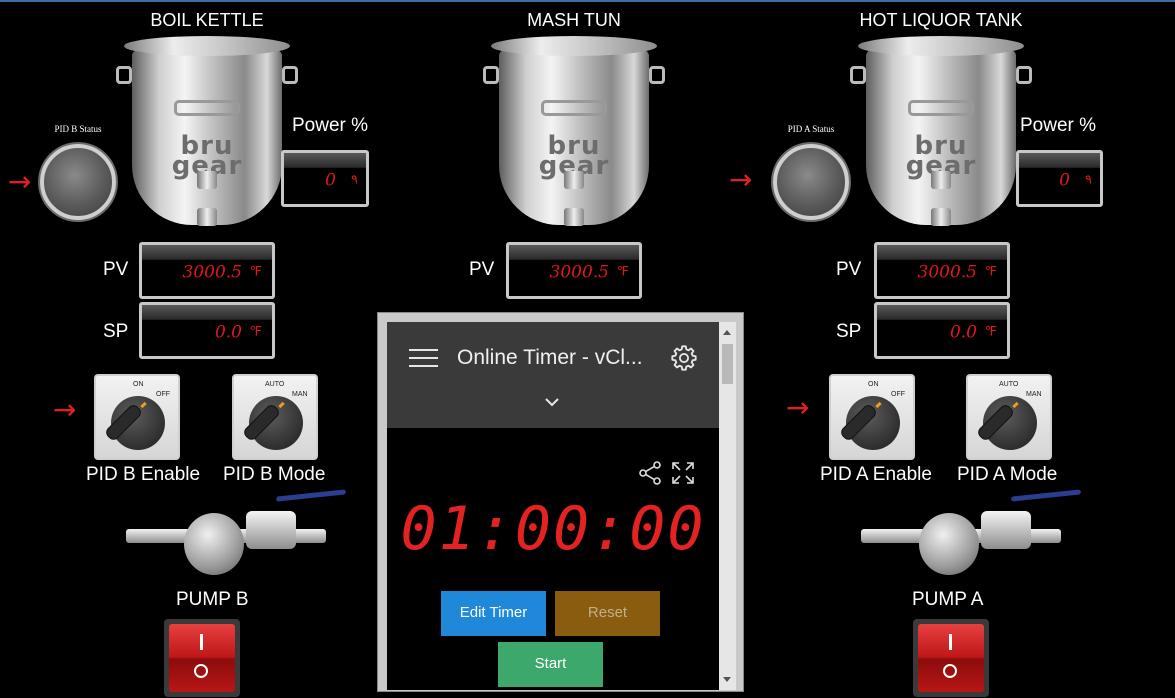 This screenshot has height=698, width=1175. I want to click on boil-kettle-image: bru gear, so click(207, 136).